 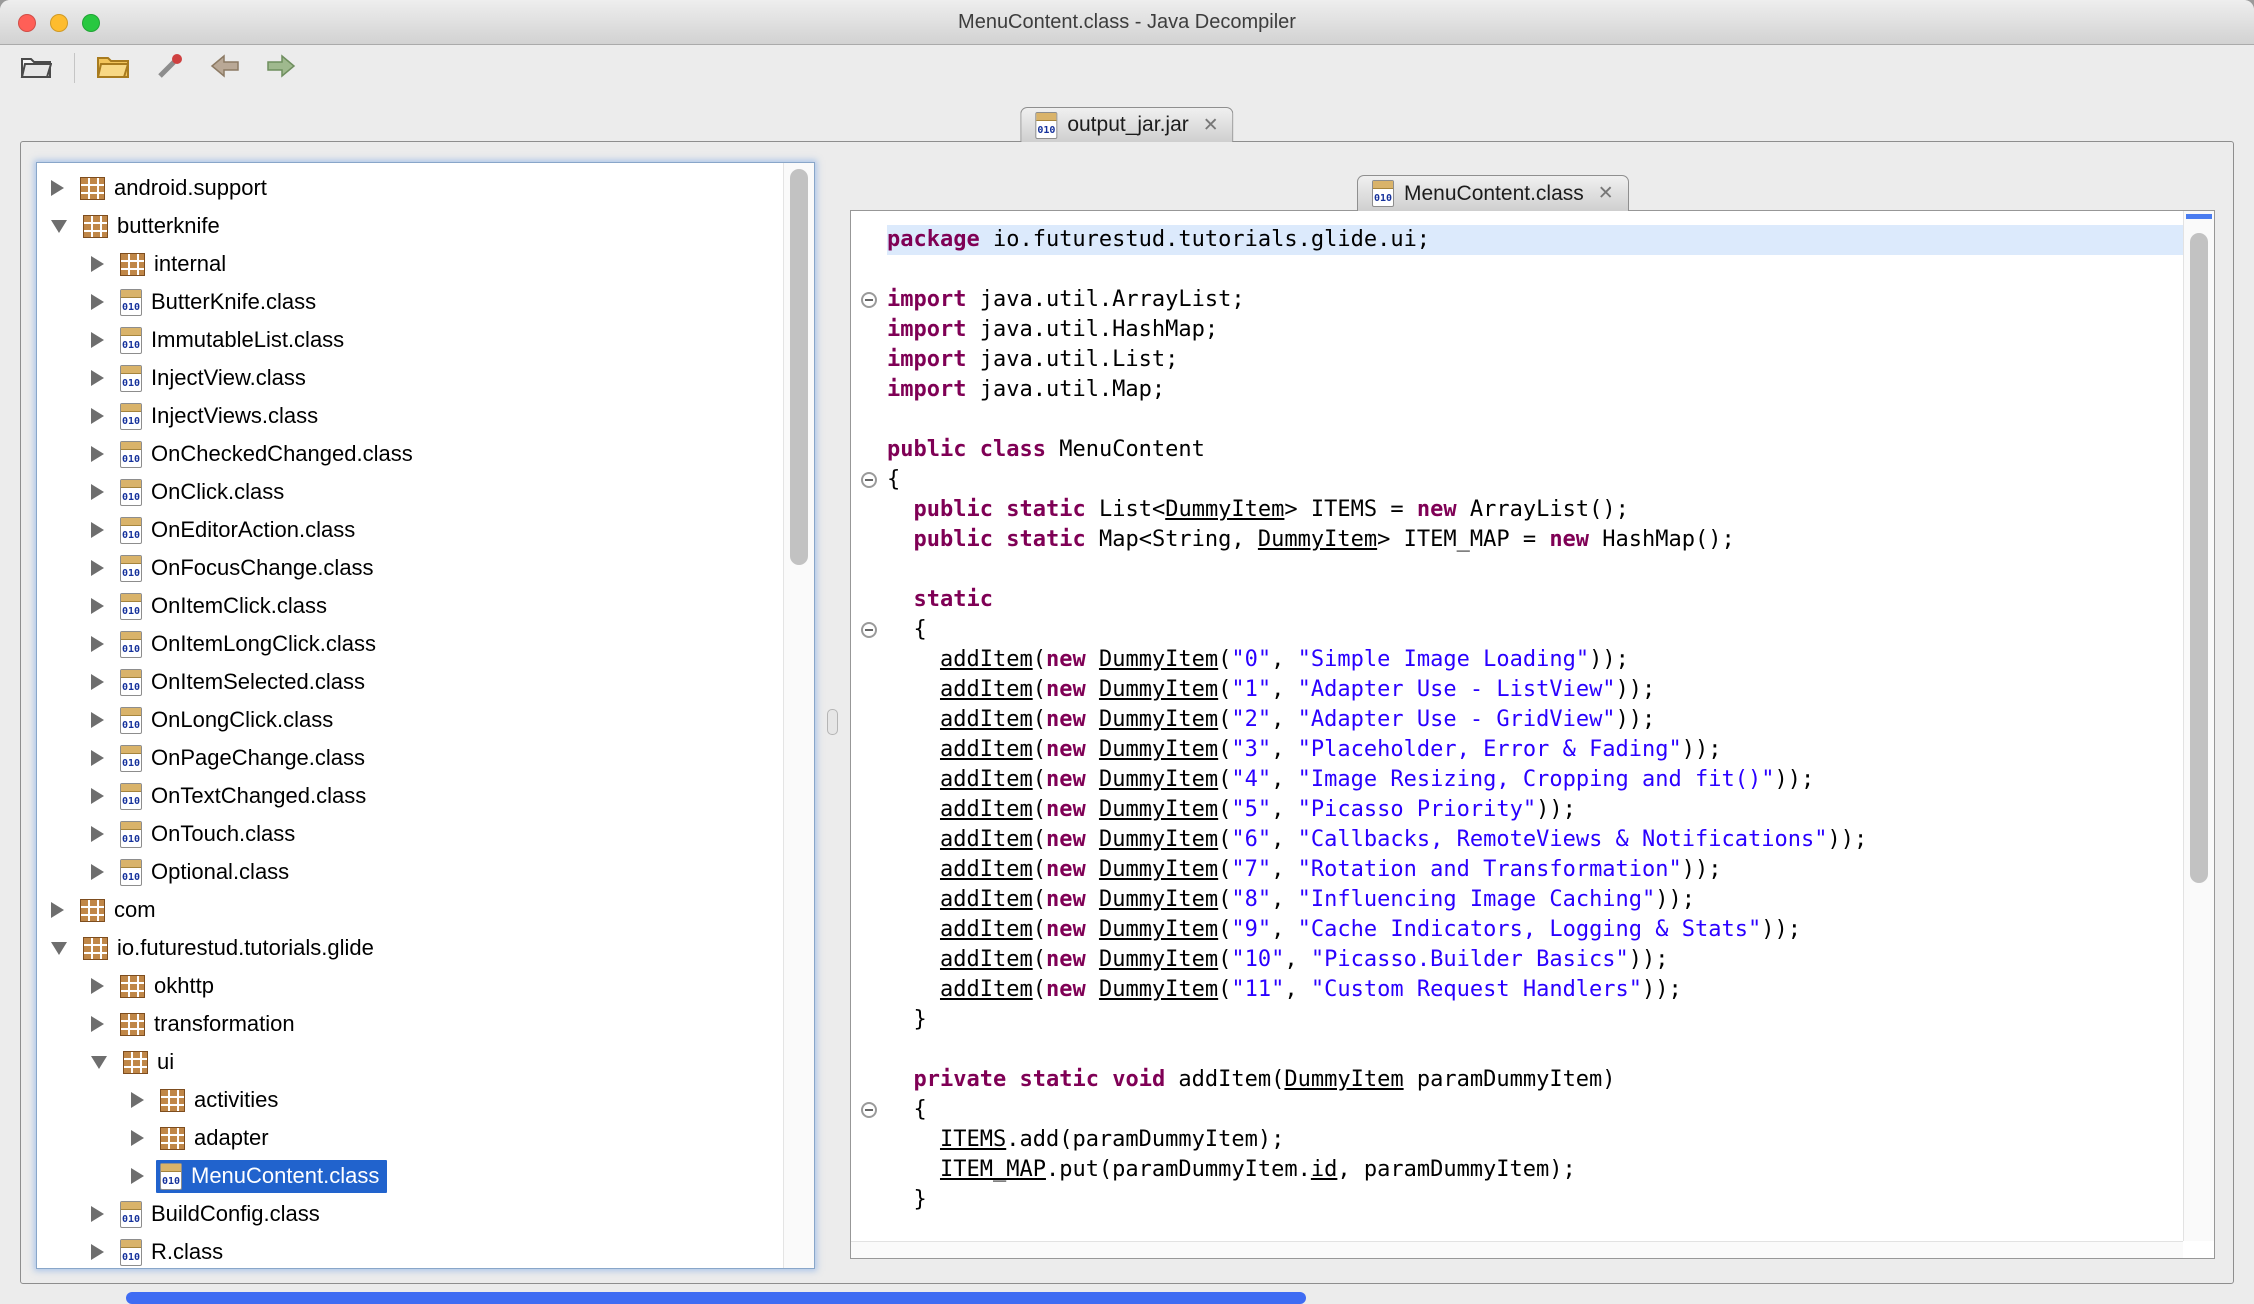 I want to click on tree-item-body: 010 ImmutableList.class, so click(x=234, y=340).